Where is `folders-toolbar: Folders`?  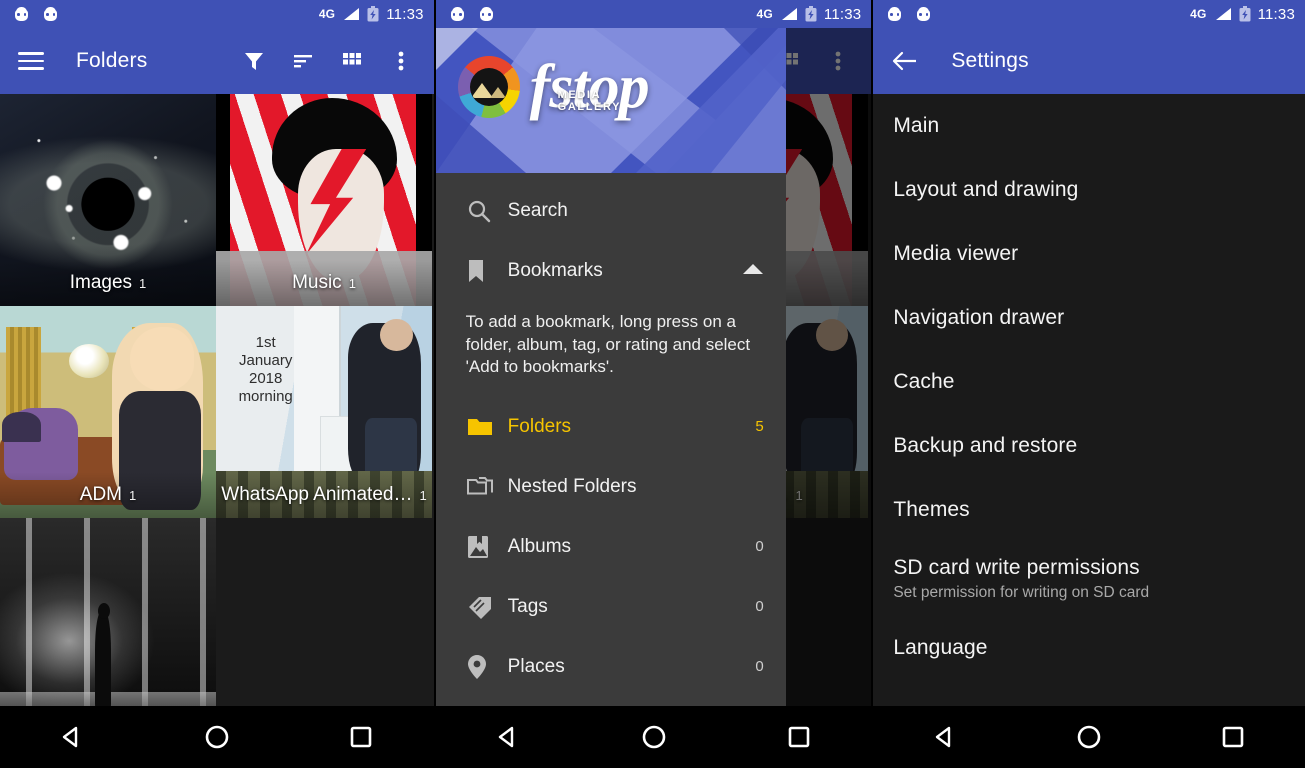 folders-toolbar: Folders is located at coordinates (217, 61).